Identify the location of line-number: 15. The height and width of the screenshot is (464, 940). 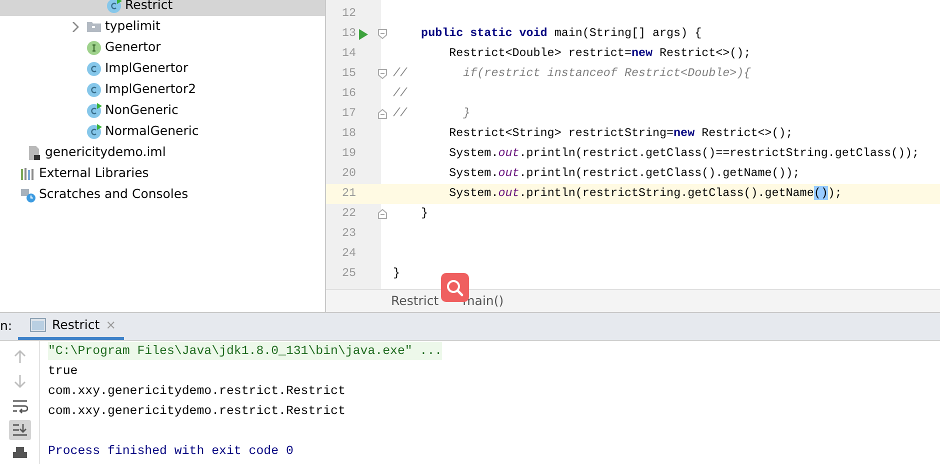
(348, 73).